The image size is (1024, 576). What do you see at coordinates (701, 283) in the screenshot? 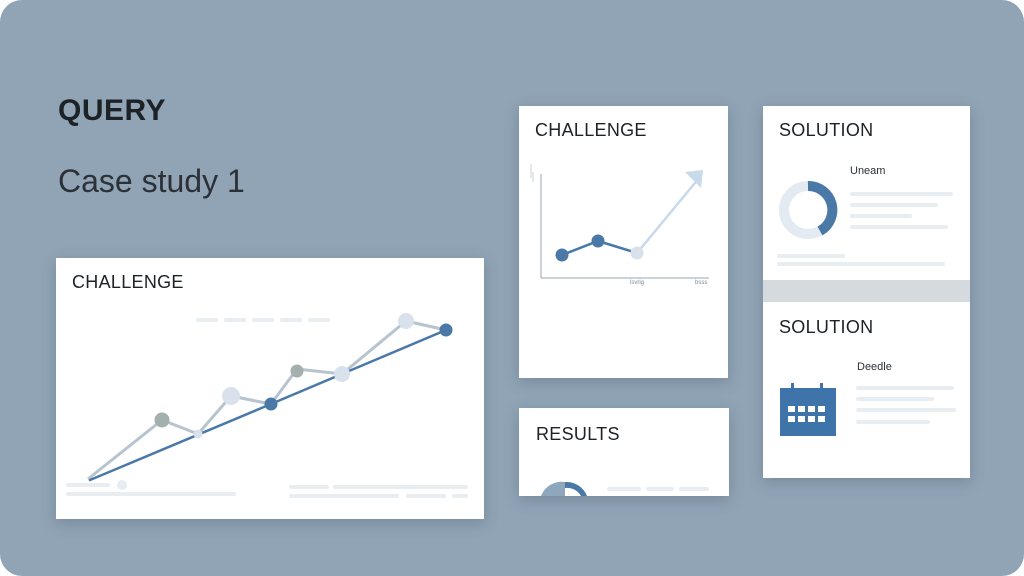
I see `x-tick-label: bsss` at bounding box center [701, 283].